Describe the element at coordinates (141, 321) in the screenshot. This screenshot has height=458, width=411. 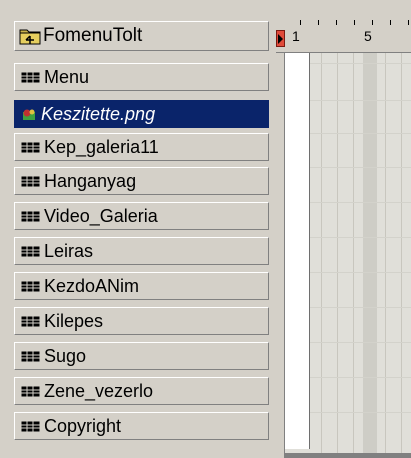
I see `layer-kilepes: Kilepes` at that location.